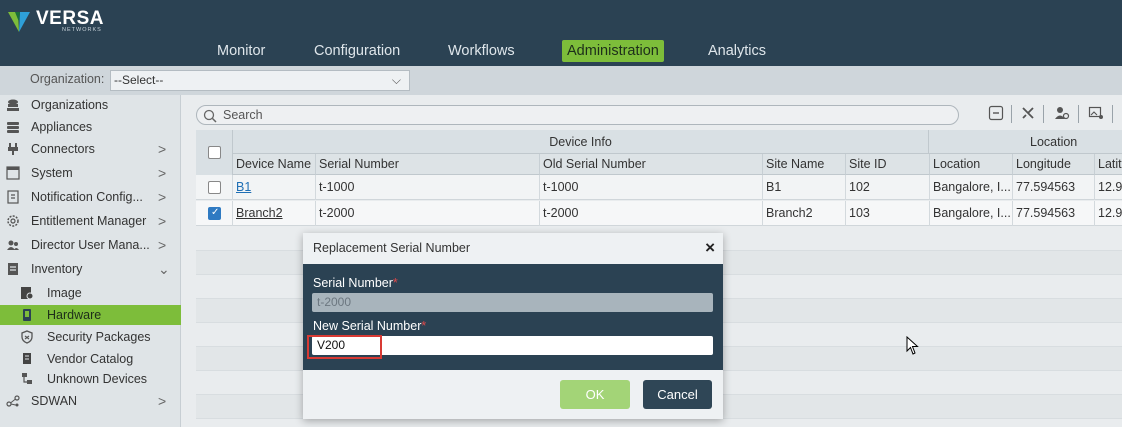 The width and height of the screenshot is (1122, 427). I want to click on sidebar-item-sdwan: SDWAN >, so click(90, 401).